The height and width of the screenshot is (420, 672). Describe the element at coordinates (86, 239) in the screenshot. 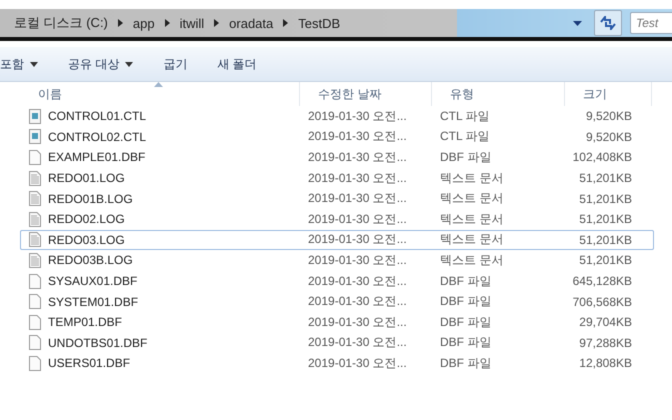

I see `file-name: REDO03.LOG` at that location.